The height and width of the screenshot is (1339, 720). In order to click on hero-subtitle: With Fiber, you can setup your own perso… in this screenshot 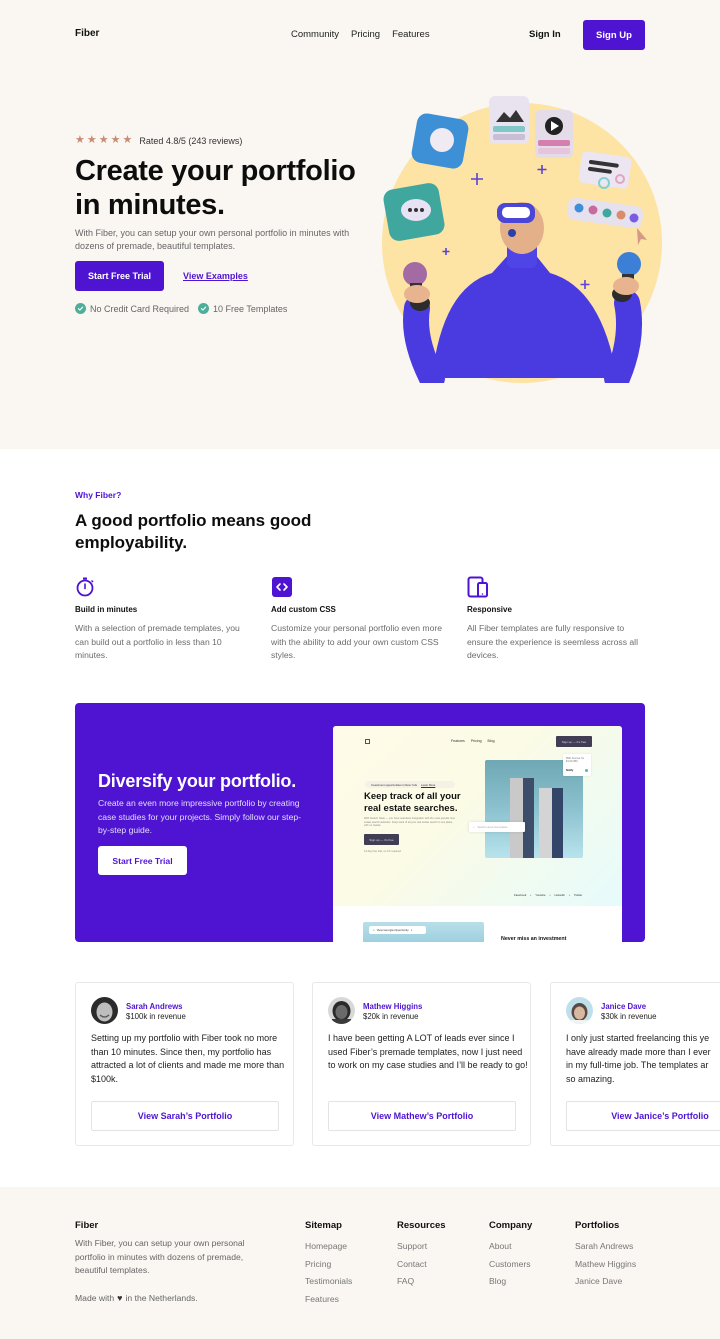, I will do `click(212, 239)`.